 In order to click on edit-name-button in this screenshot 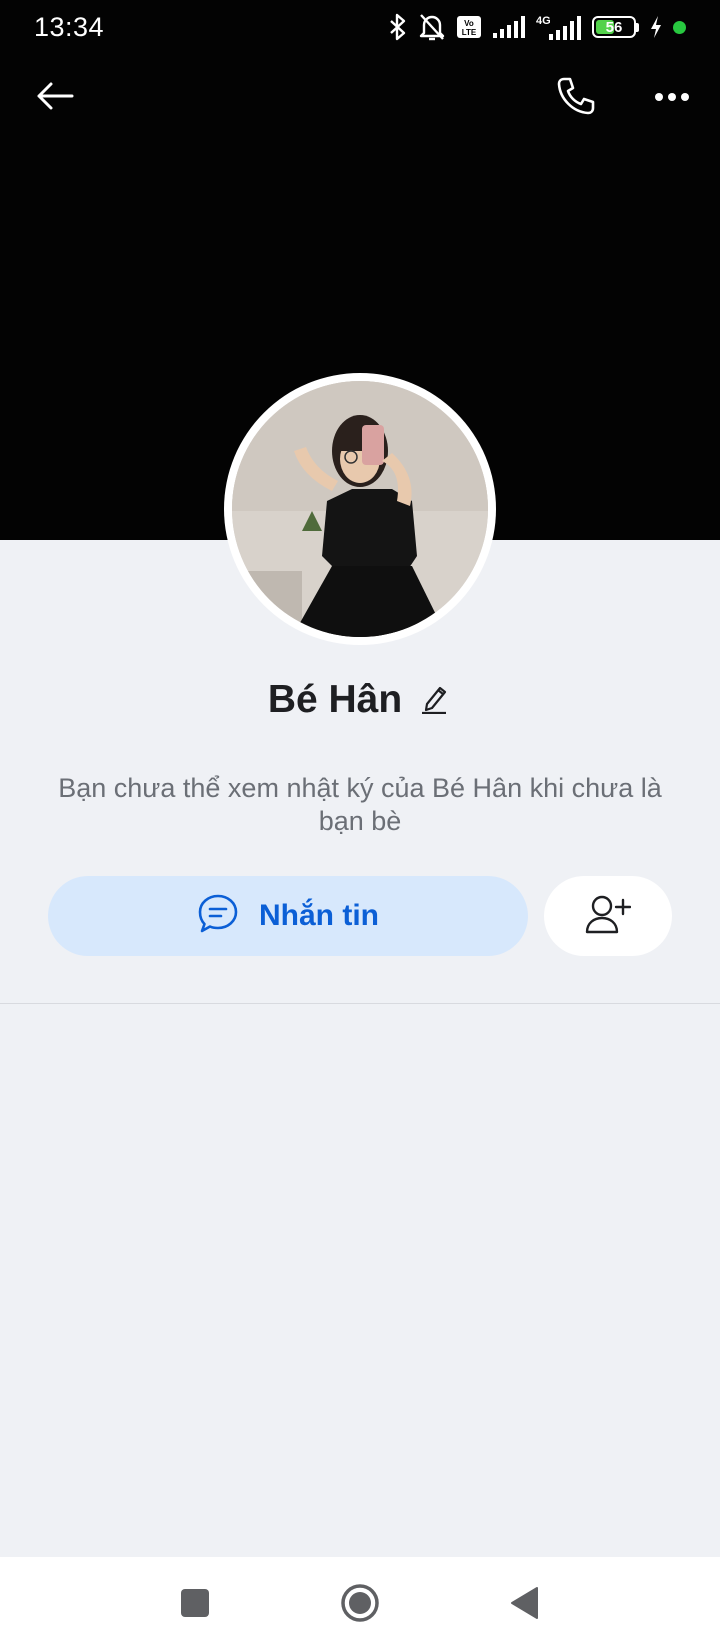, I will do `click(436, 700)`.